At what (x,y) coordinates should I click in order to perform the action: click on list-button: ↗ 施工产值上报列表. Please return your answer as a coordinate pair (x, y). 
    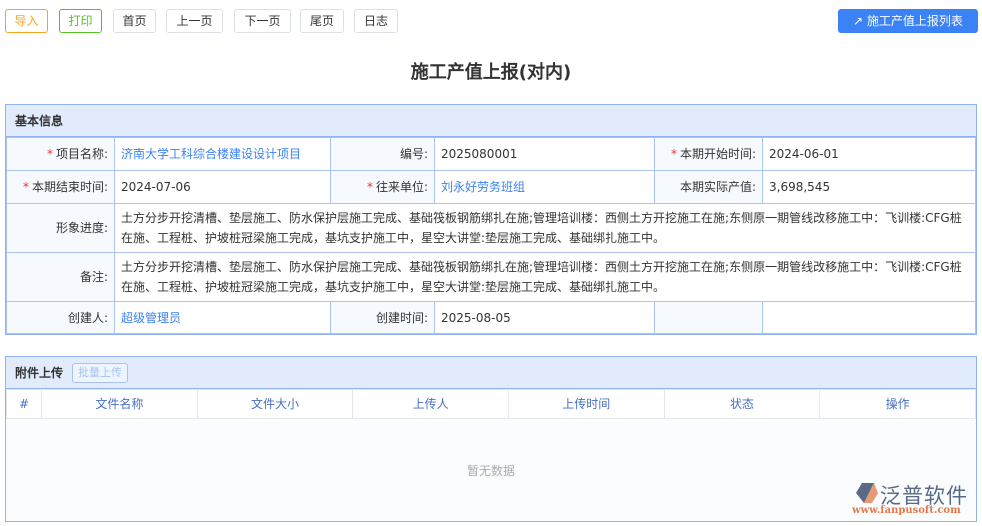
    Looking at the image, I should click on (908, 21).